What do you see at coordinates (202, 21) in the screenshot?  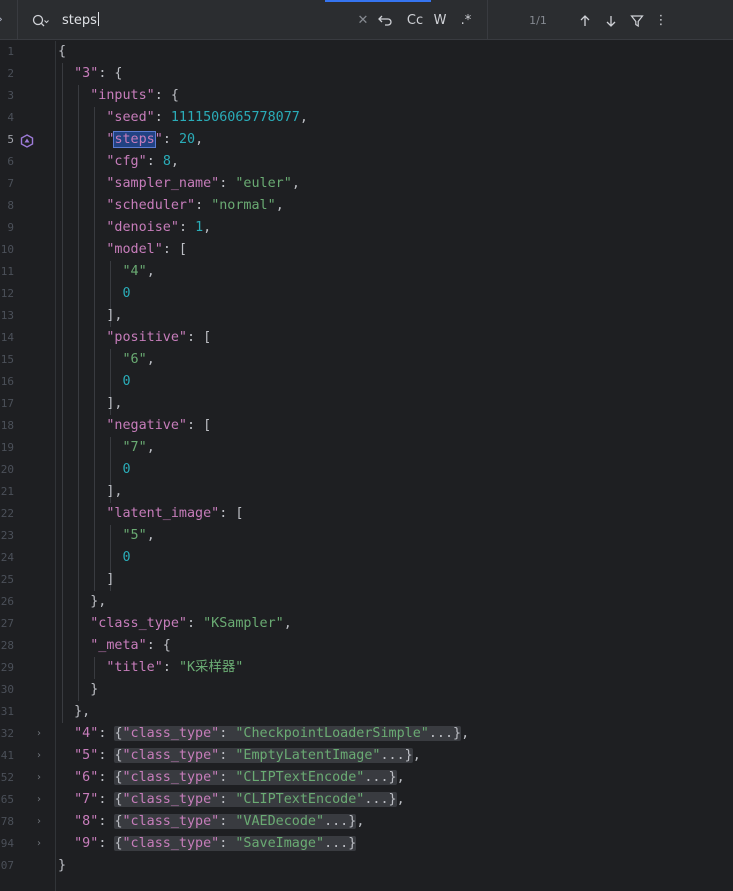 I see `search-input: steps` at bounding box center [202, 21].